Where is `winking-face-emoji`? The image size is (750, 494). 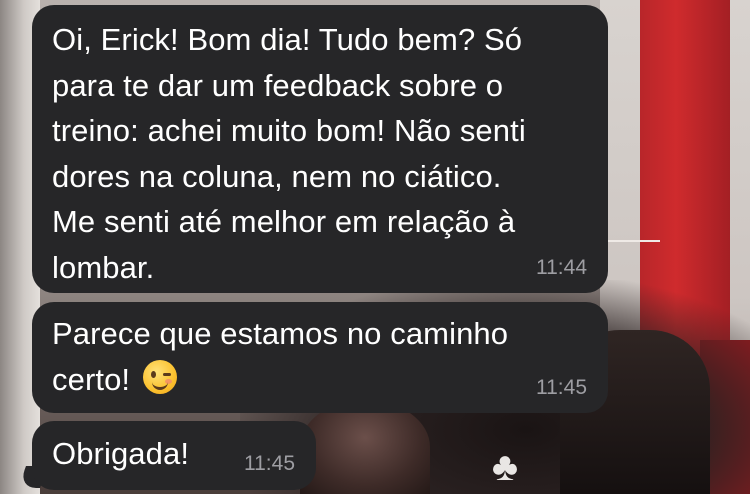 winking-face-emoji is located at coordinates (159, 376).